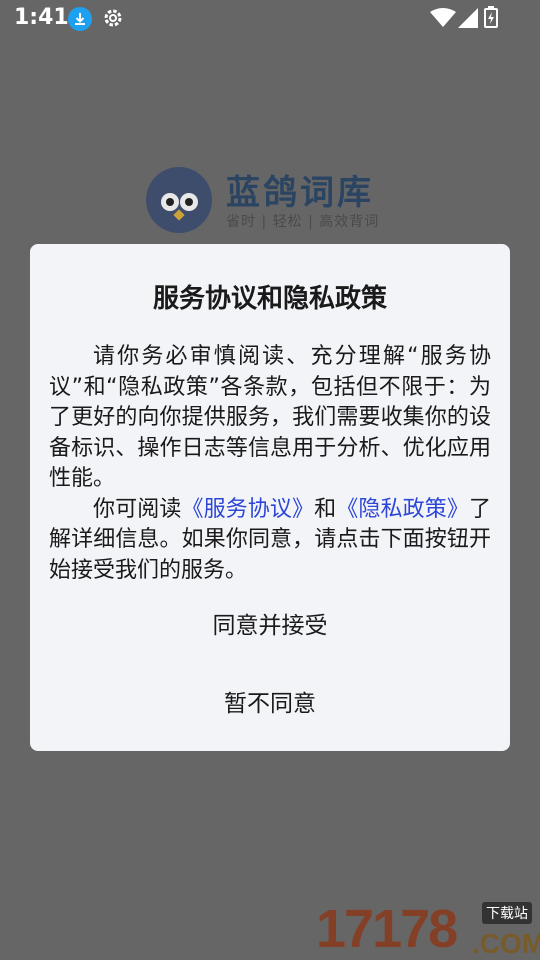  I want to click on download-icon, so click(80, 19).